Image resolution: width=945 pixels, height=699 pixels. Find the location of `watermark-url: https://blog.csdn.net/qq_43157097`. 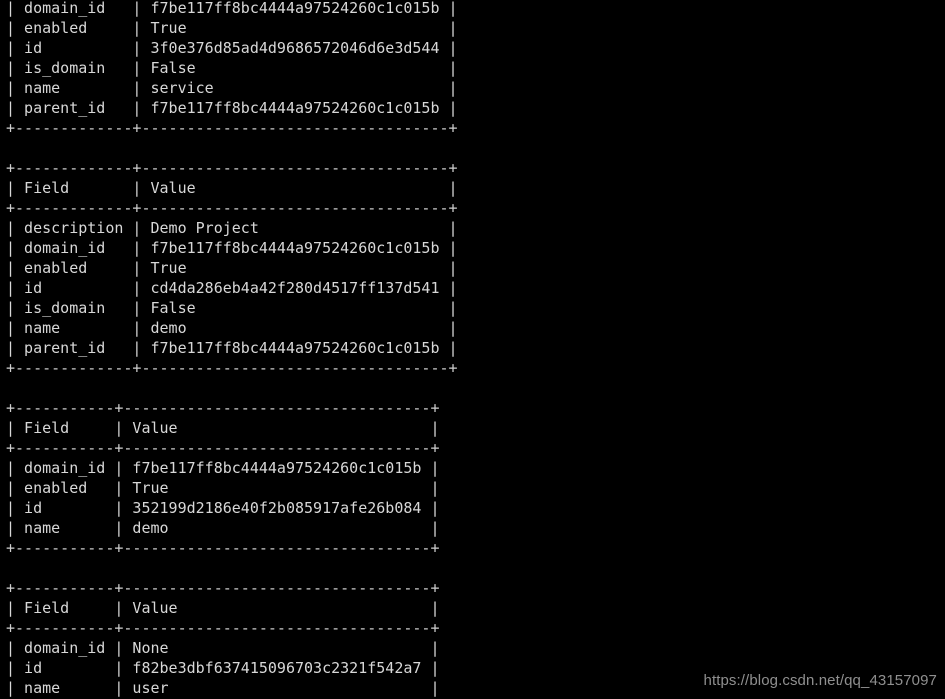

watermark-url: https://blog.csdn.net/qq_43157097 is located at coordinates (820, 680).